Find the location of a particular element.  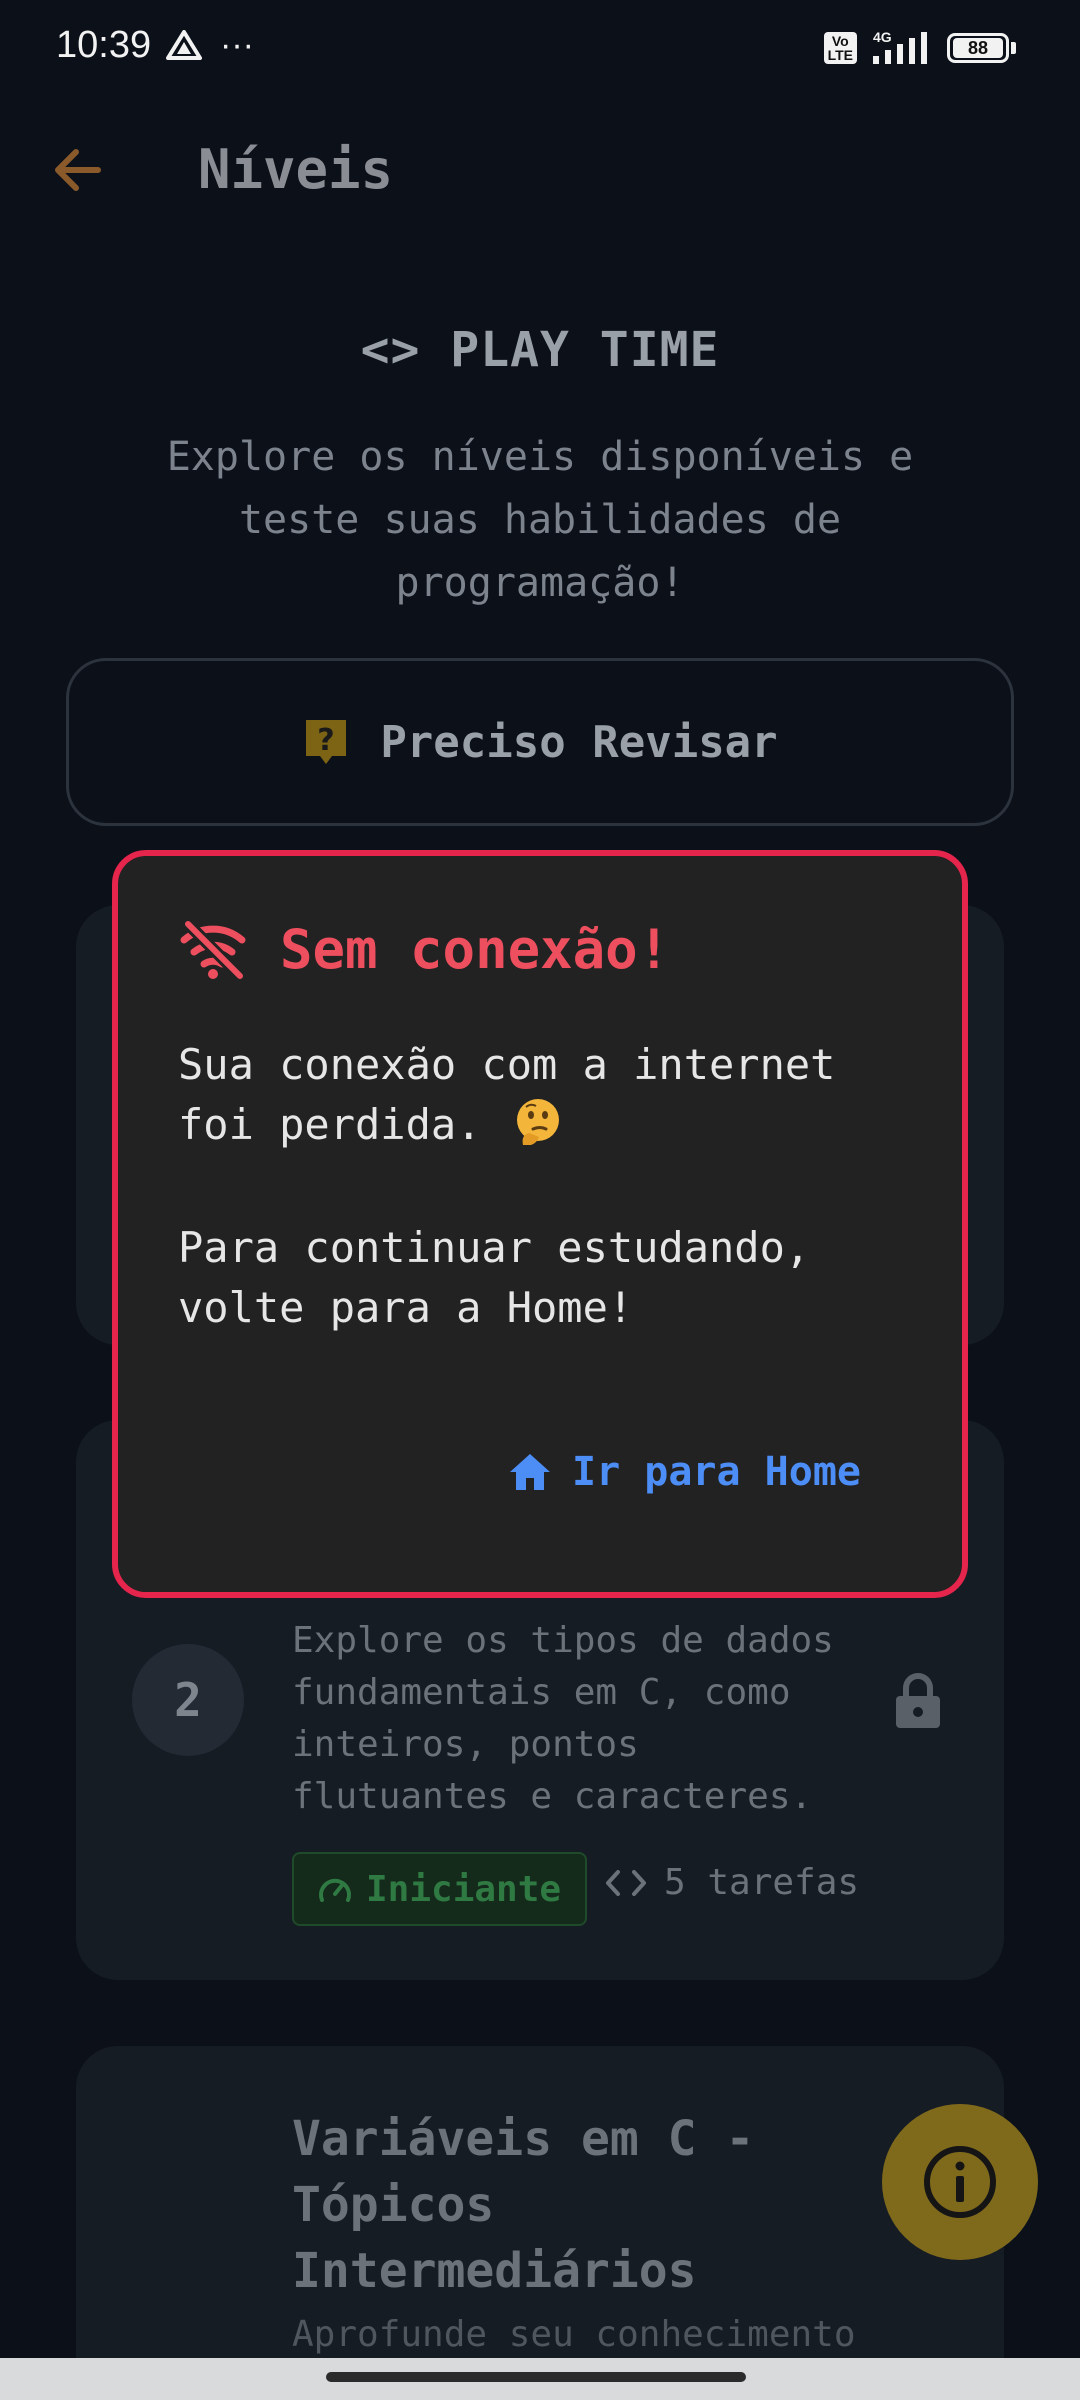

battery-level: 88 is located at coordinates (978, 48).